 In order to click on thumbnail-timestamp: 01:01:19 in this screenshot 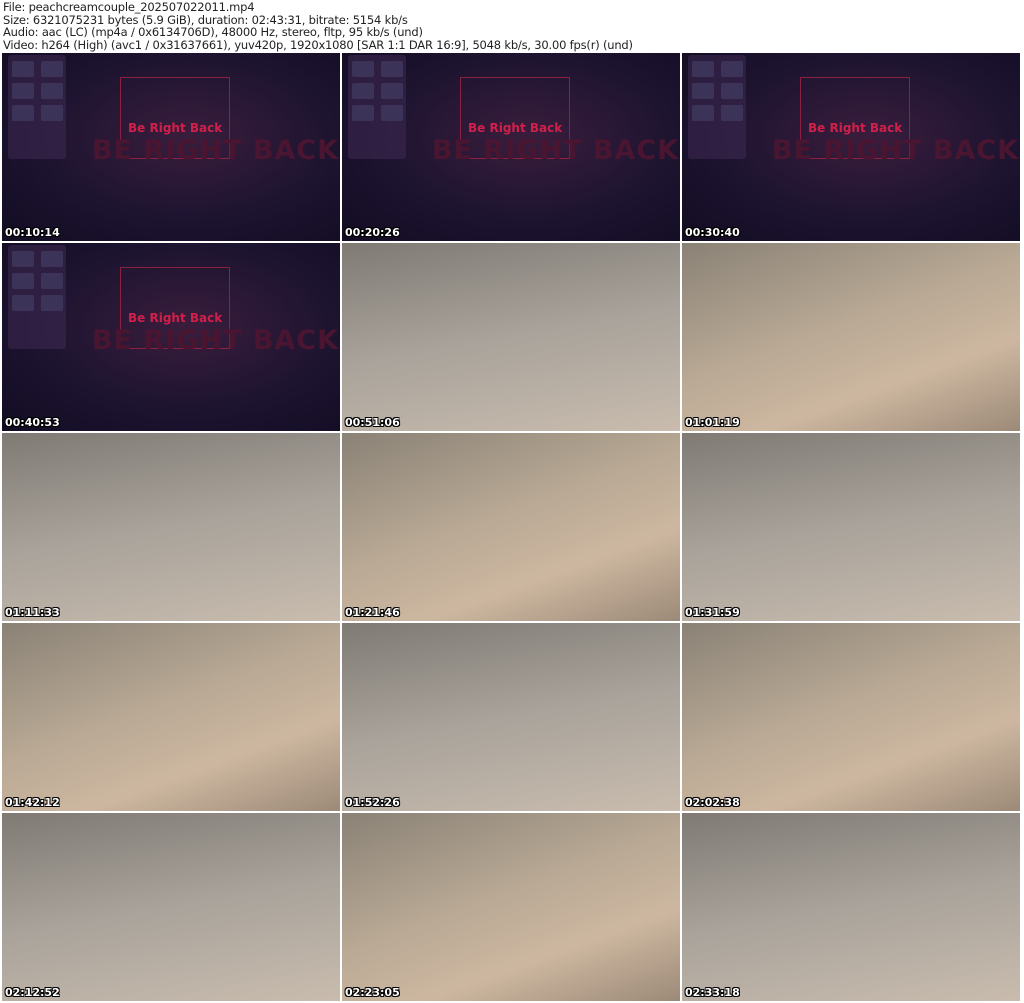, I will do `click(712, 422)`.